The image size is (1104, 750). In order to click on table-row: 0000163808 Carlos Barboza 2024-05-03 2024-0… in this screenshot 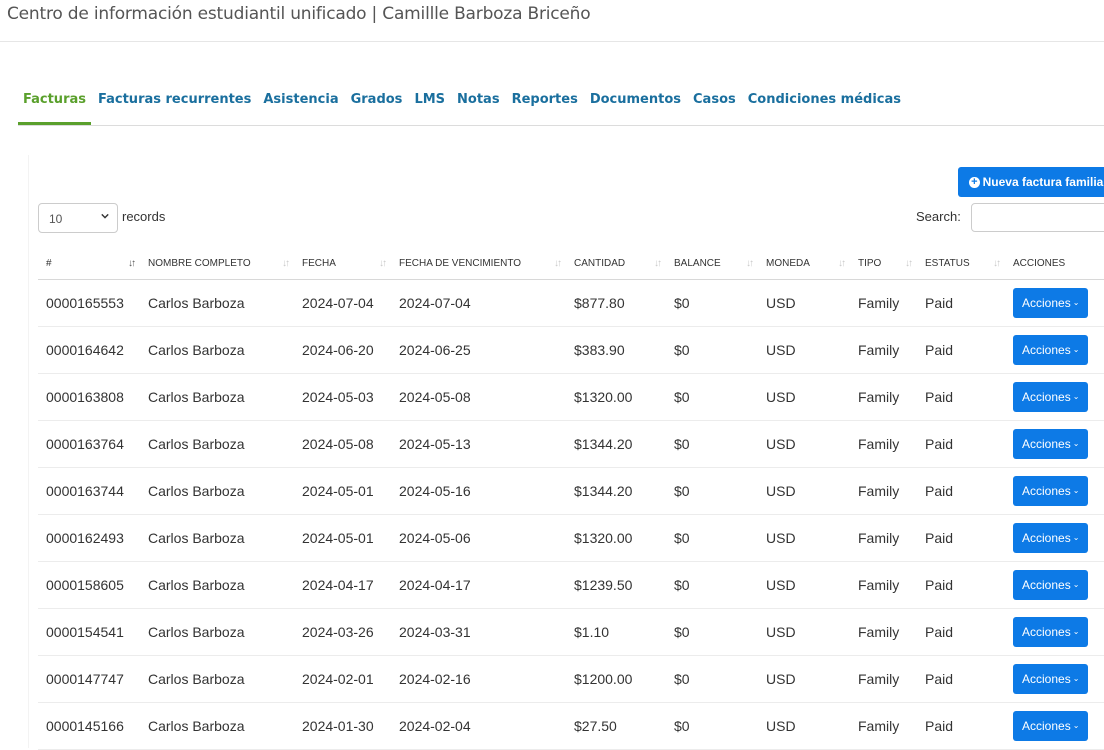, I will do `click(571, 397)`.